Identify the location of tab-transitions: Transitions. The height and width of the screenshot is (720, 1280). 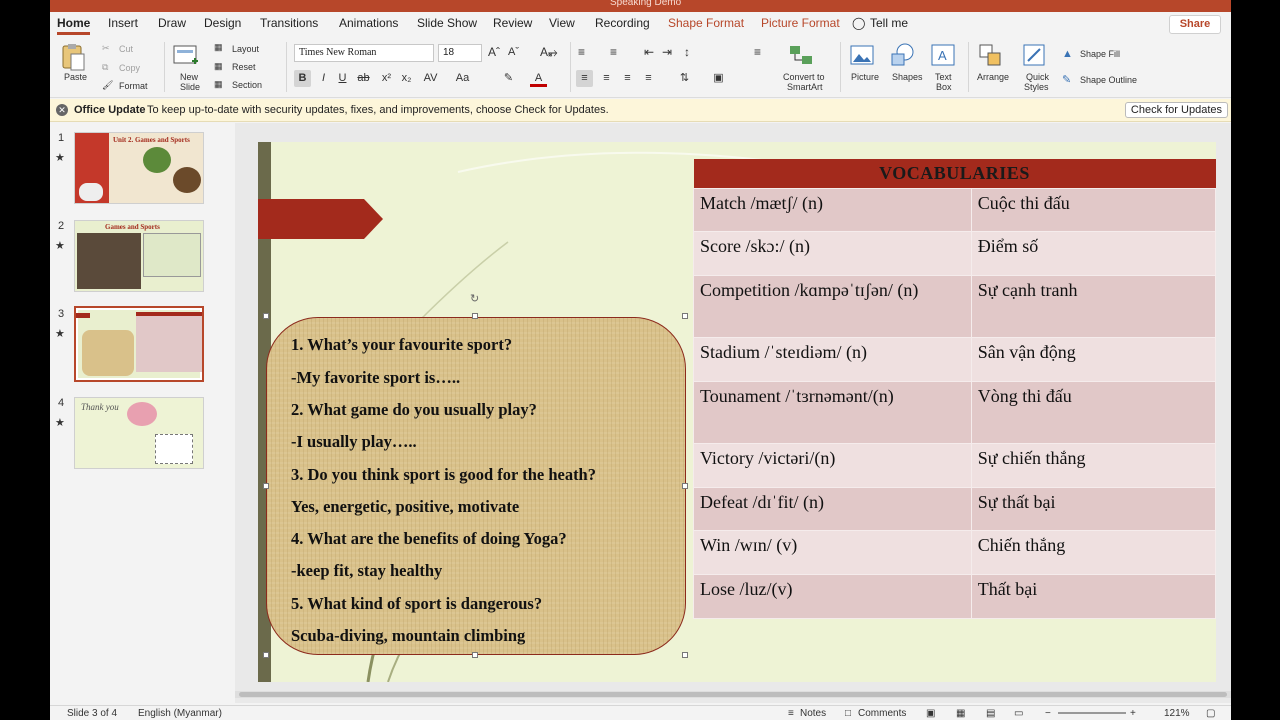
(289, 23).